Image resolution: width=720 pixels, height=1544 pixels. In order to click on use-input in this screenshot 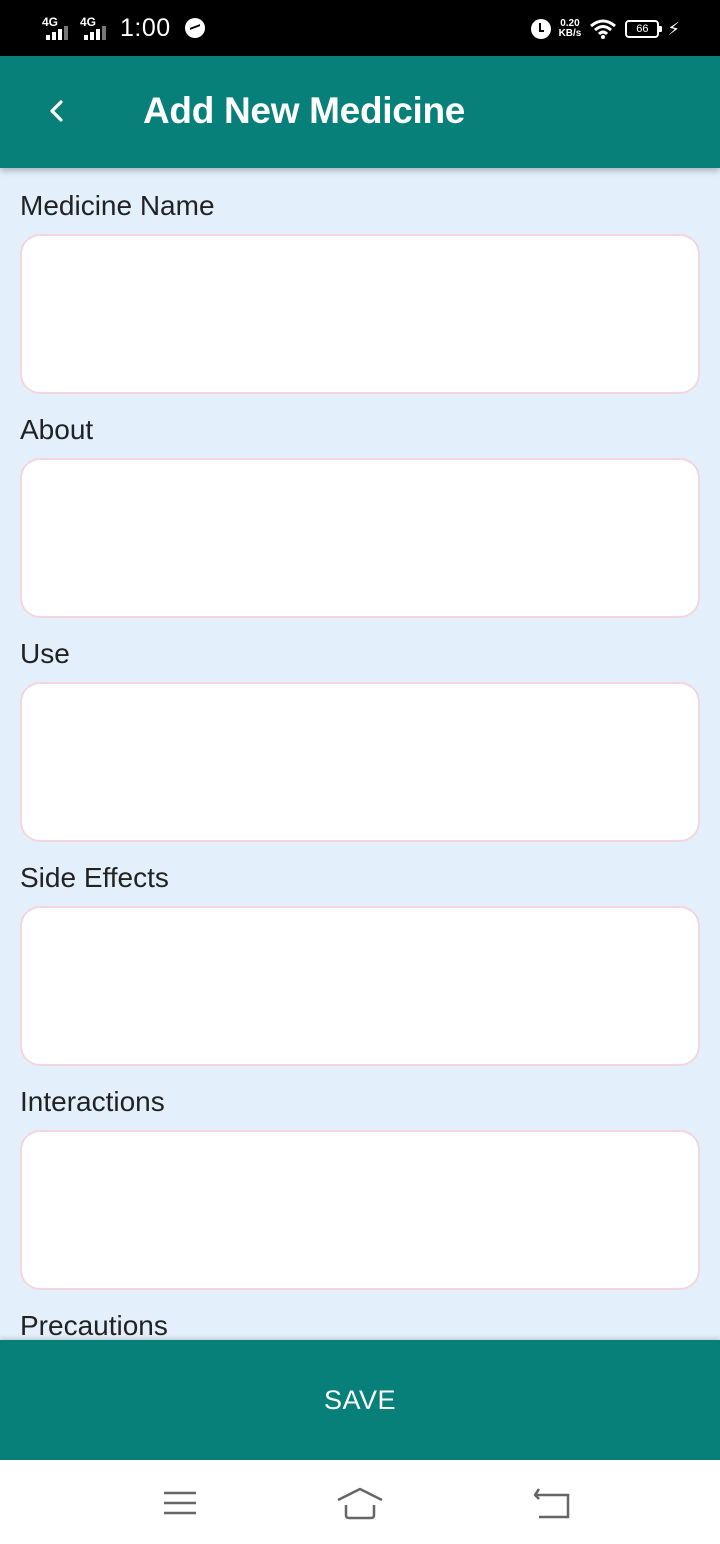, I will do `click(360, 762)`.